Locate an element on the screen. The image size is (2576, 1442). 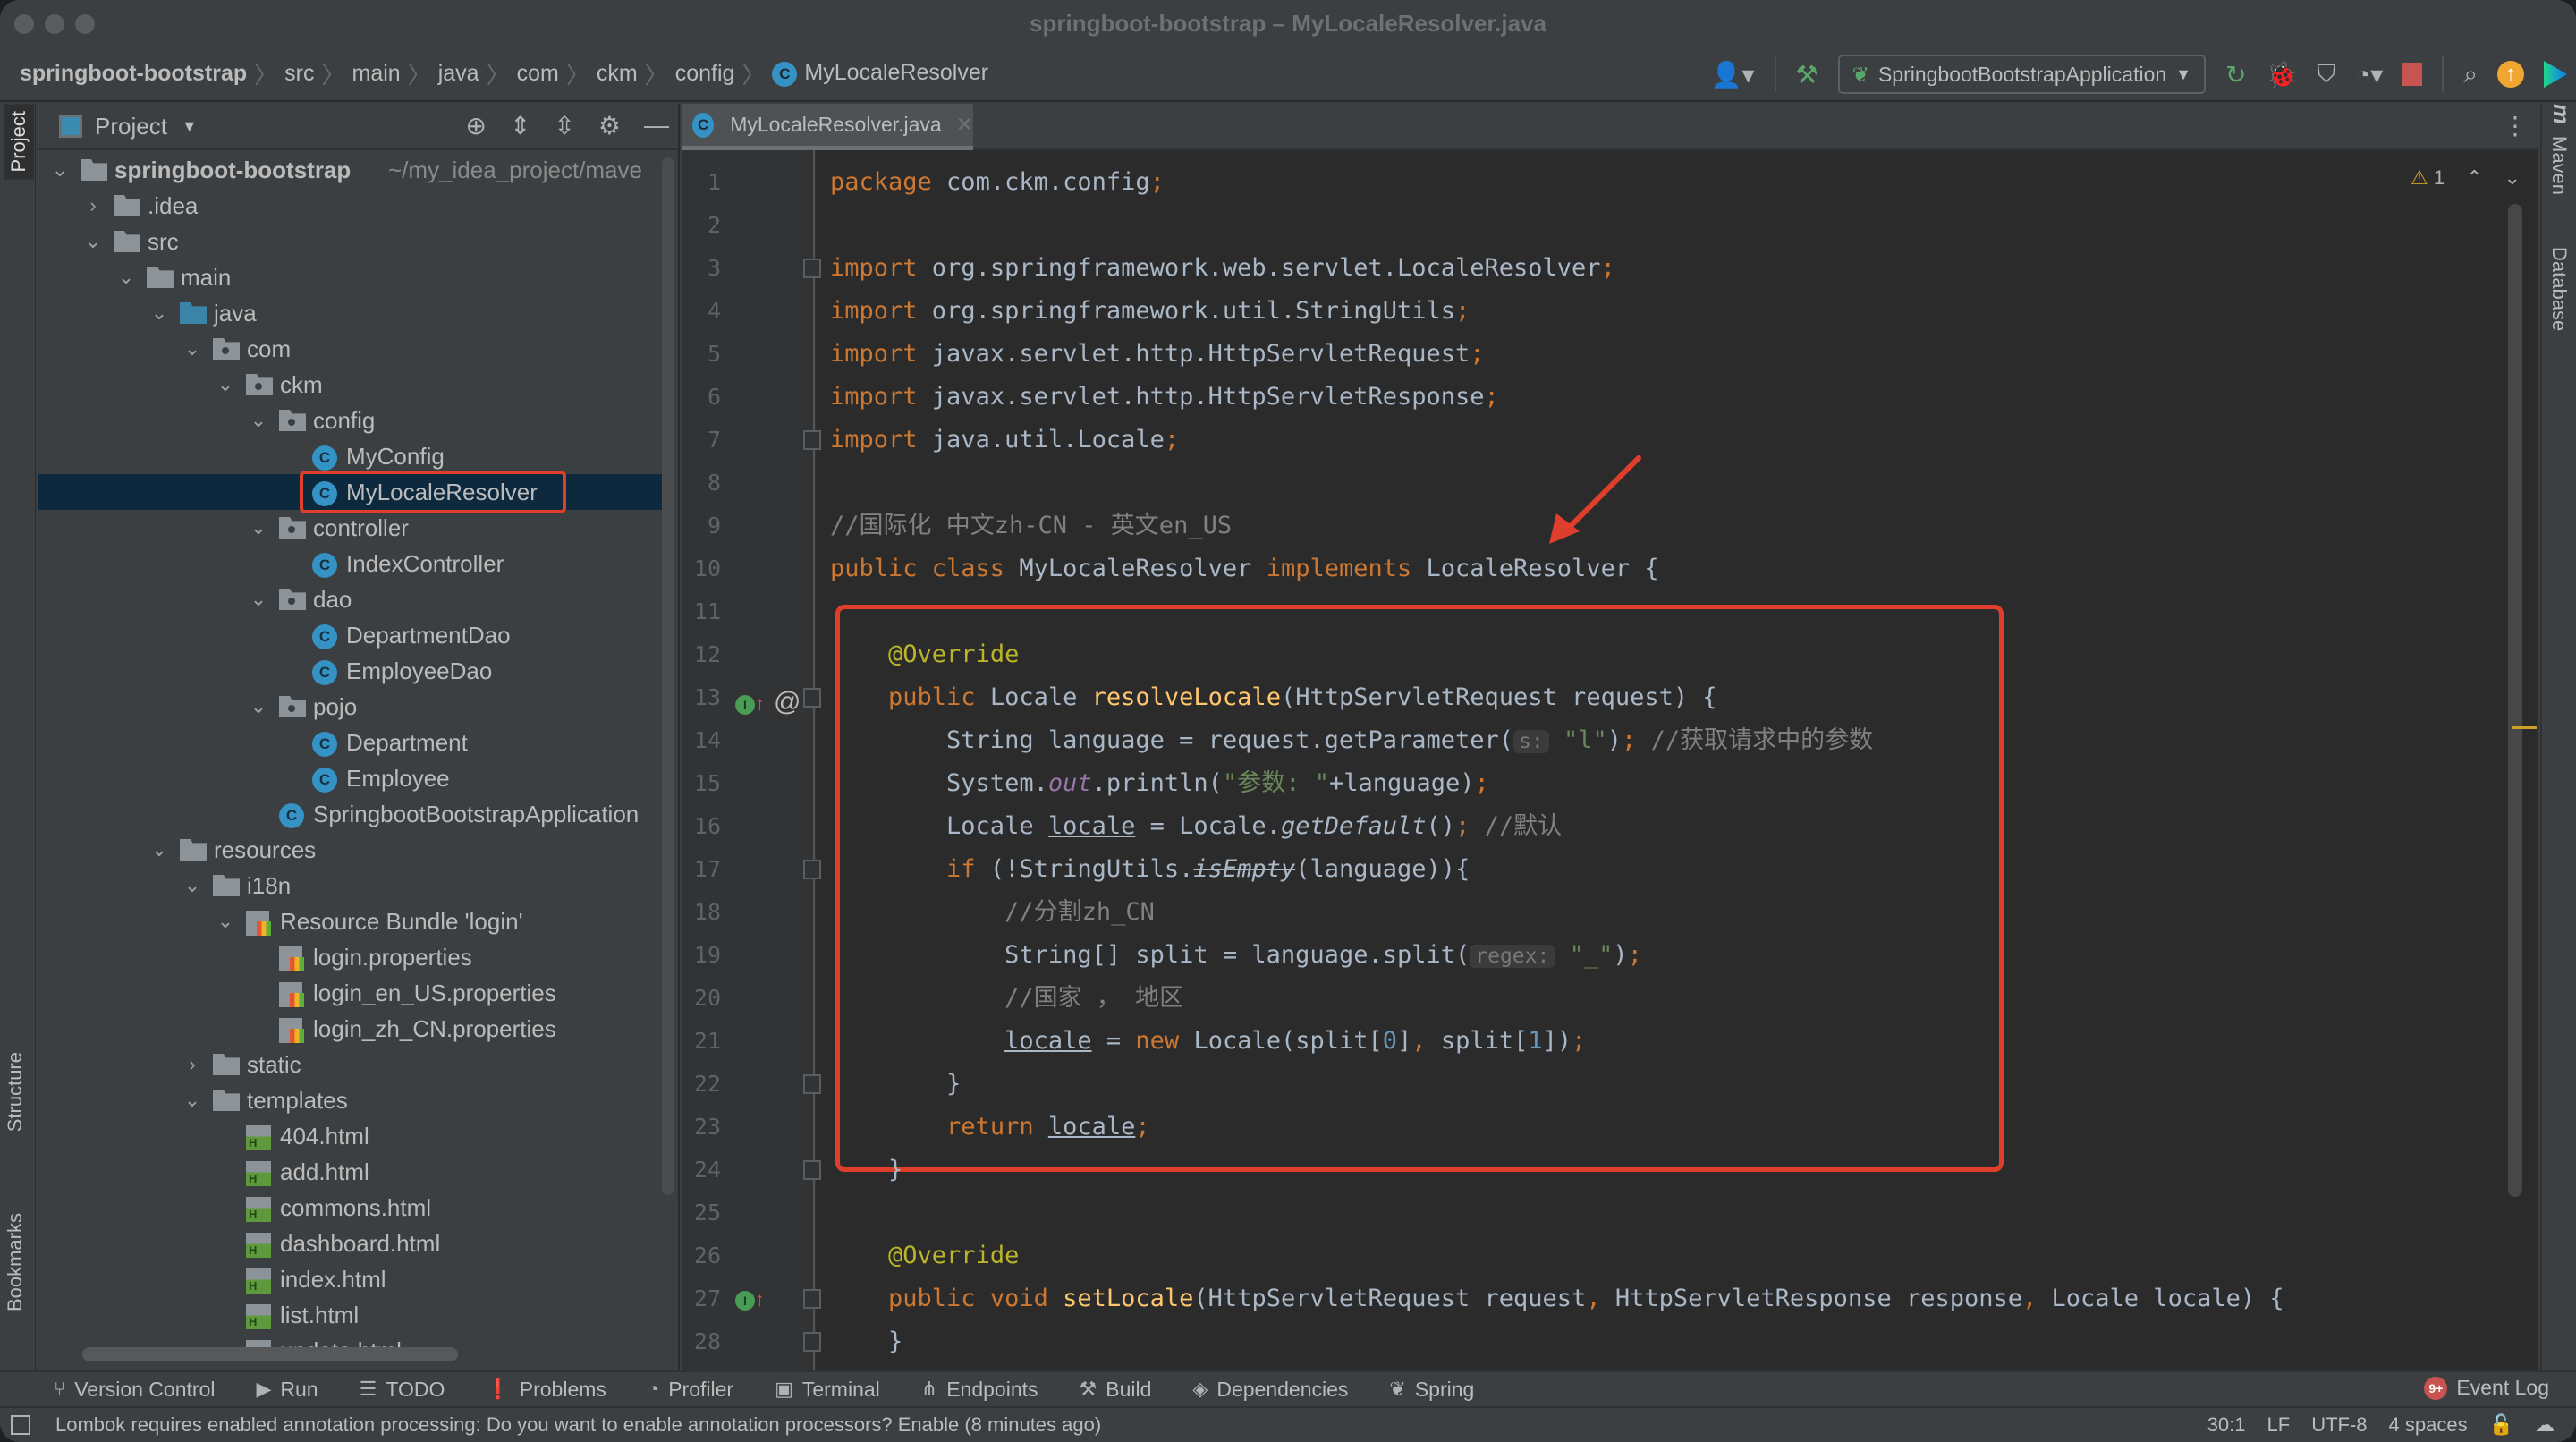
tree-item: login_en_US.properties is located at coordinates (351, 993).